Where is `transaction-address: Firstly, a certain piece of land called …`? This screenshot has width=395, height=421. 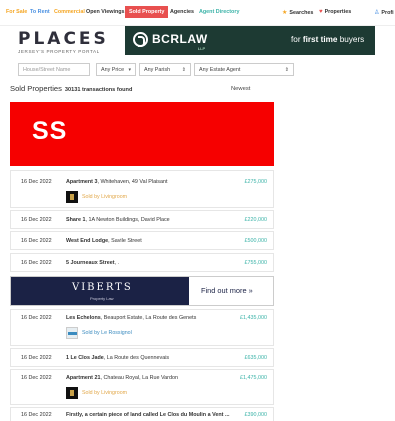
transaction-address: Firstly, a certain piece of land called … is located at coordinates (148, 415).